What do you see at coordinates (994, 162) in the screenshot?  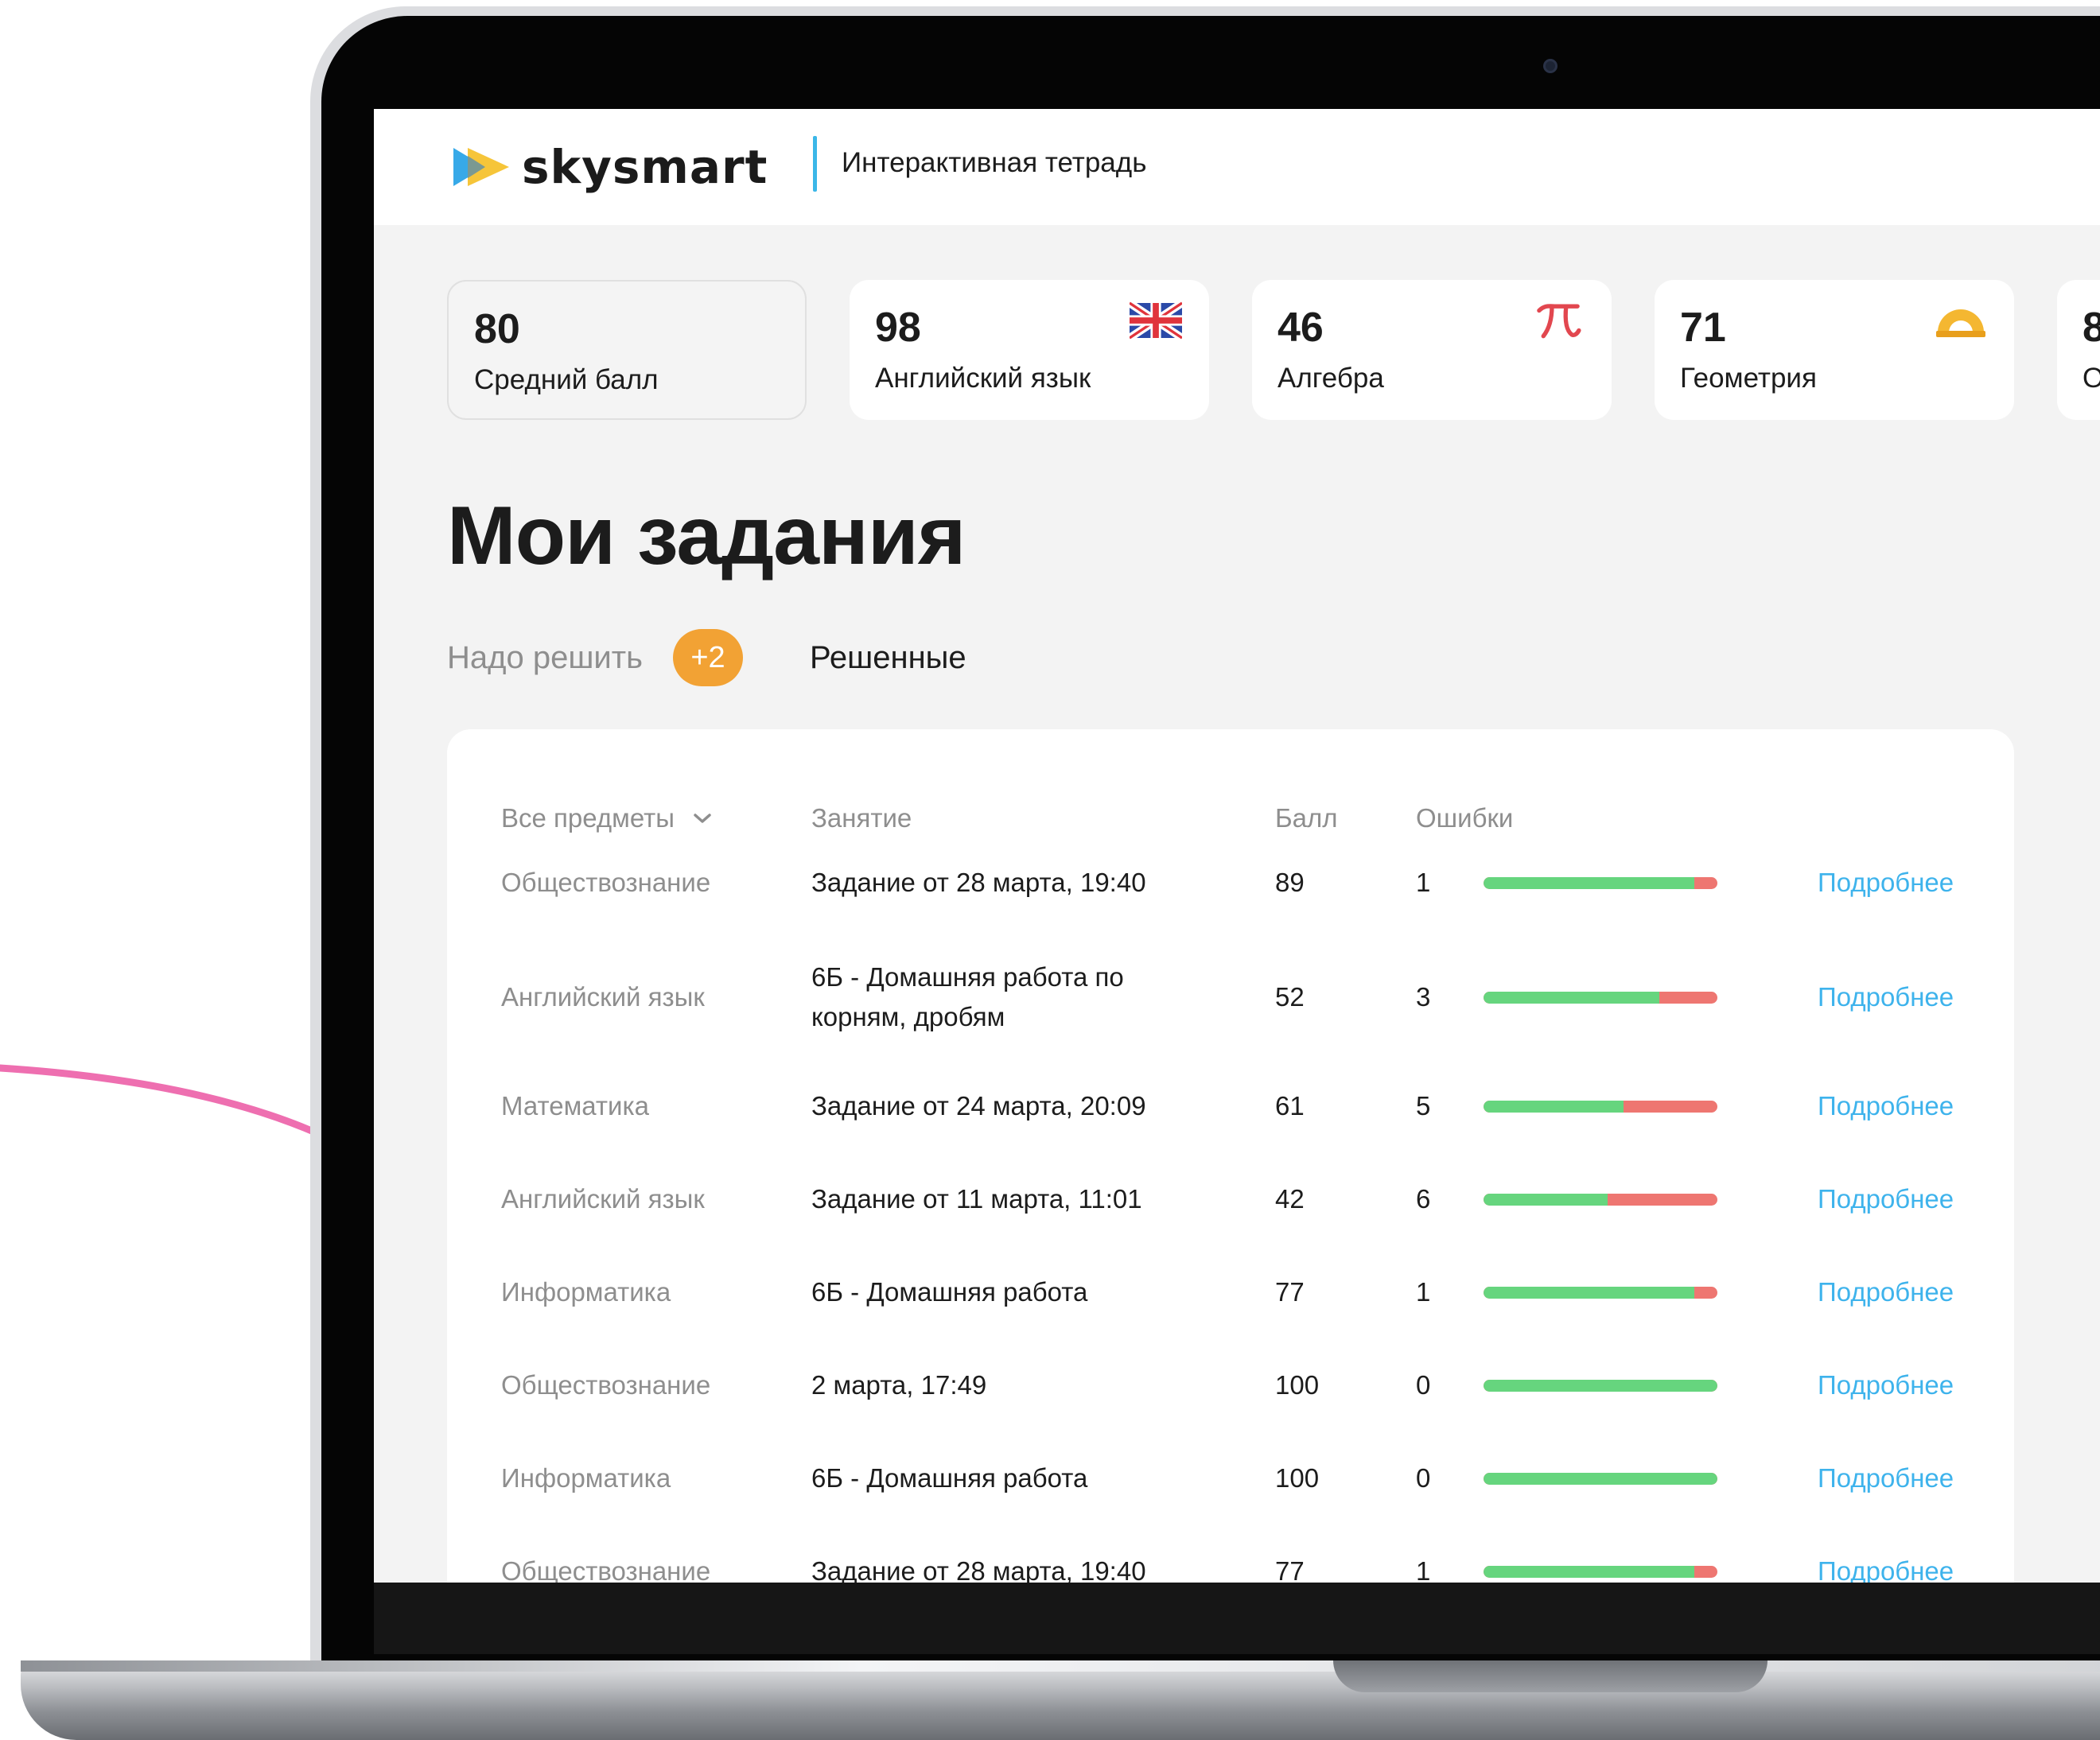 I see `brand-caption: Интерактивная тетрадь` at bounding box center [994, 162].